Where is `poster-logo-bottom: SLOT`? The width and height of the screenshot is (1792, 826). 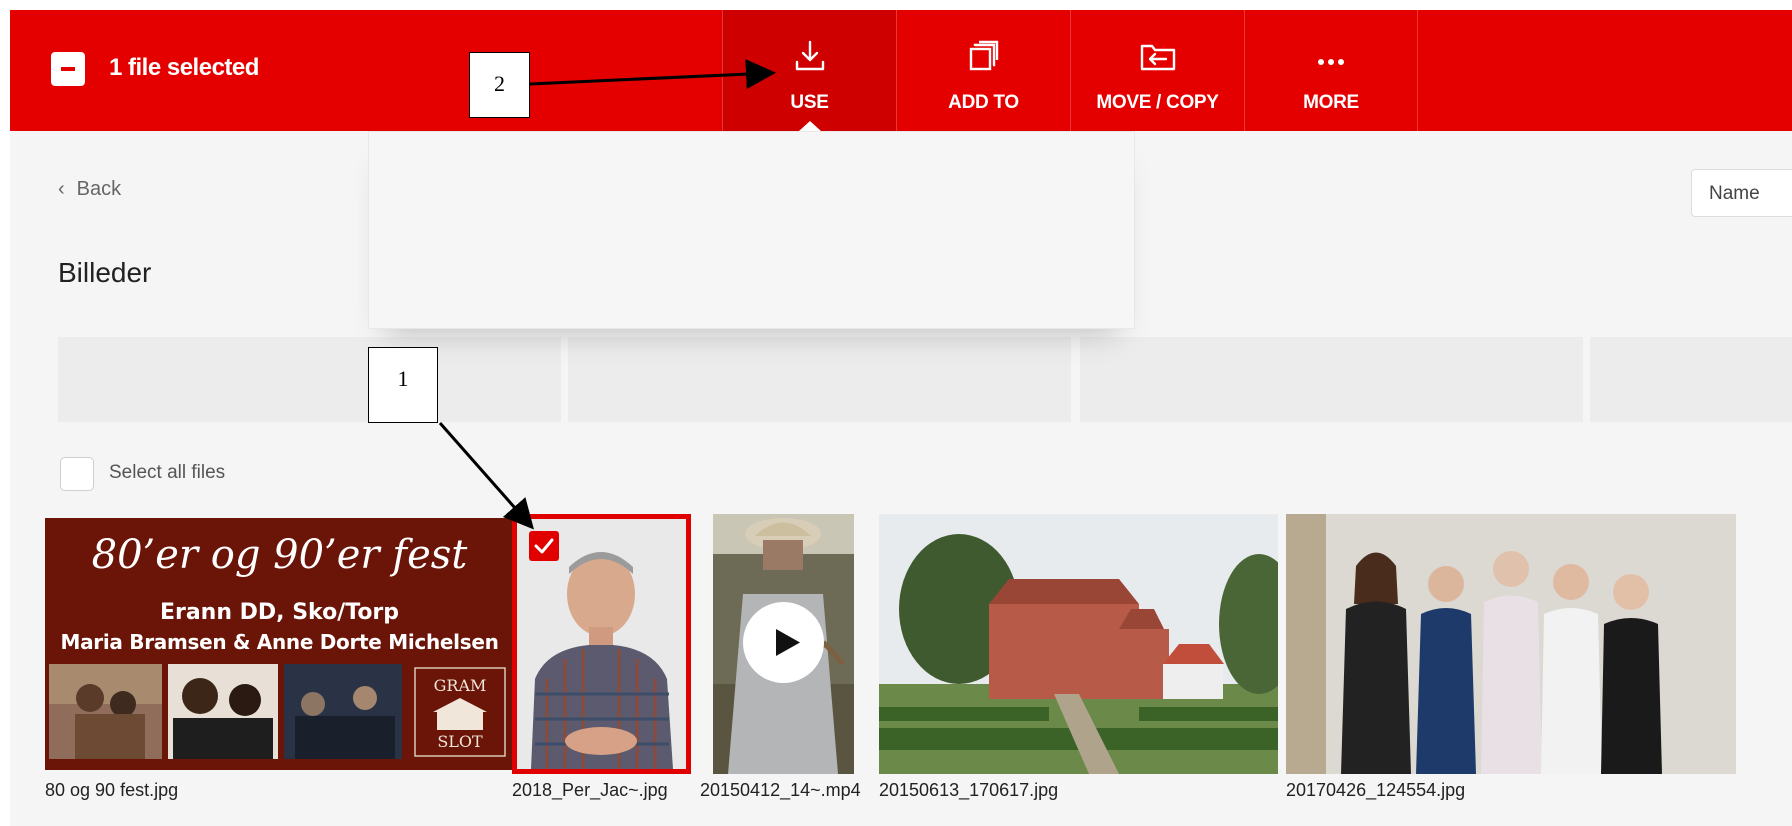 poster-logo-bottom: SLOT is located at coordinates (460, 741).